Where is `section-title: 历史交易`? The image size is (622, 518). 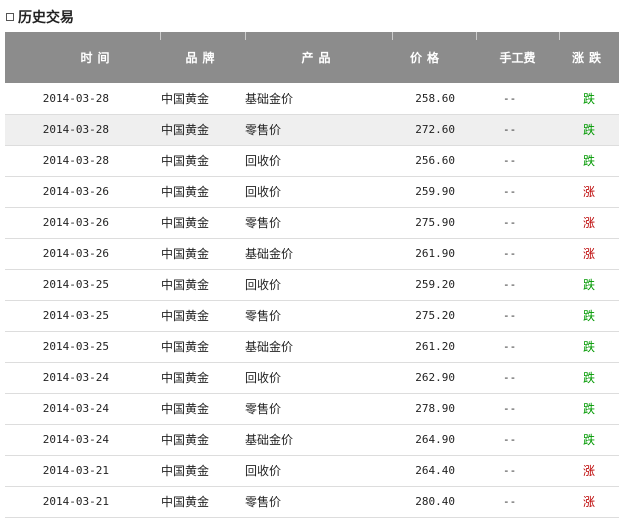
section-title: 历史交易 is located at coordinates (46, 18).